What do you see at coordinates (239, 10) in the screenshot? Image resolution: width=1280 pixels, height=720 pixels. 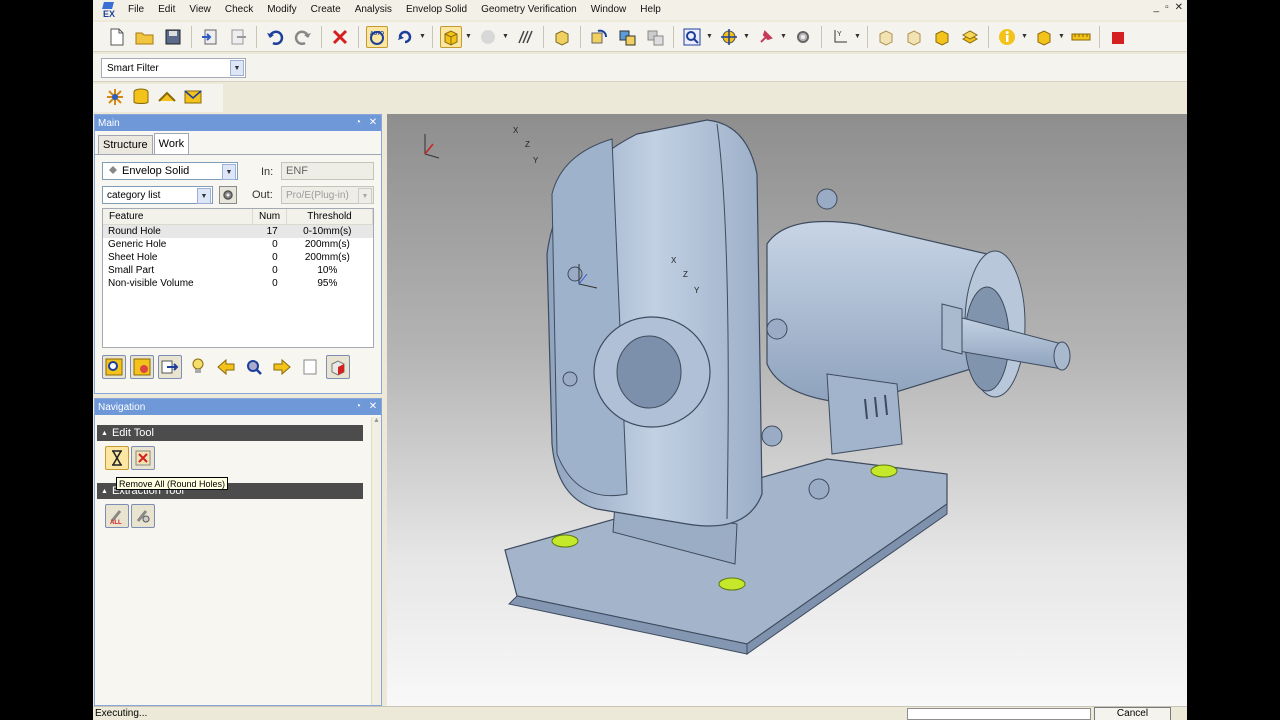 I see `menu-check: Check` at bounding box center [239, 10].